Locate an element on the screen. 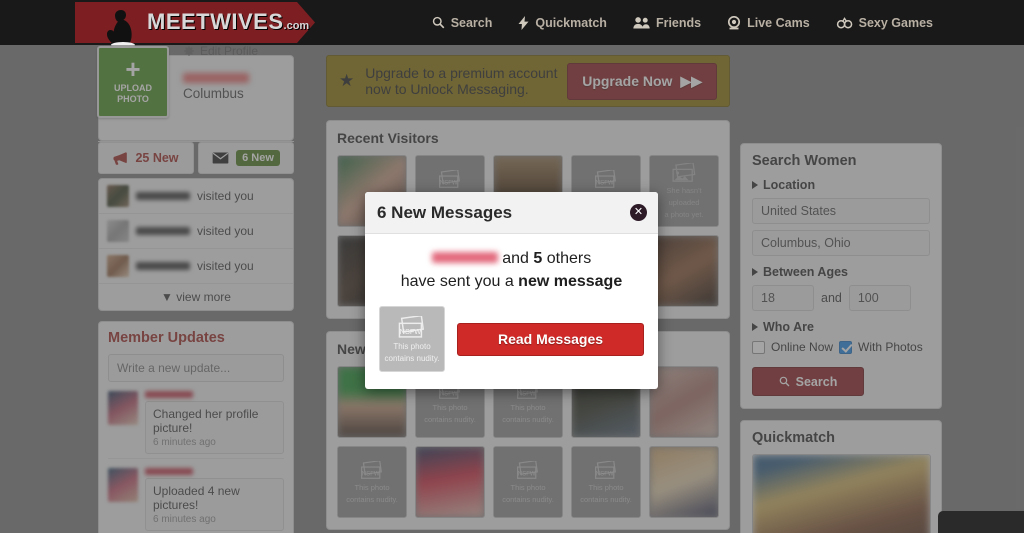  update-message: Uploaded 4 new pictures! is located at coordinates (196, 498).